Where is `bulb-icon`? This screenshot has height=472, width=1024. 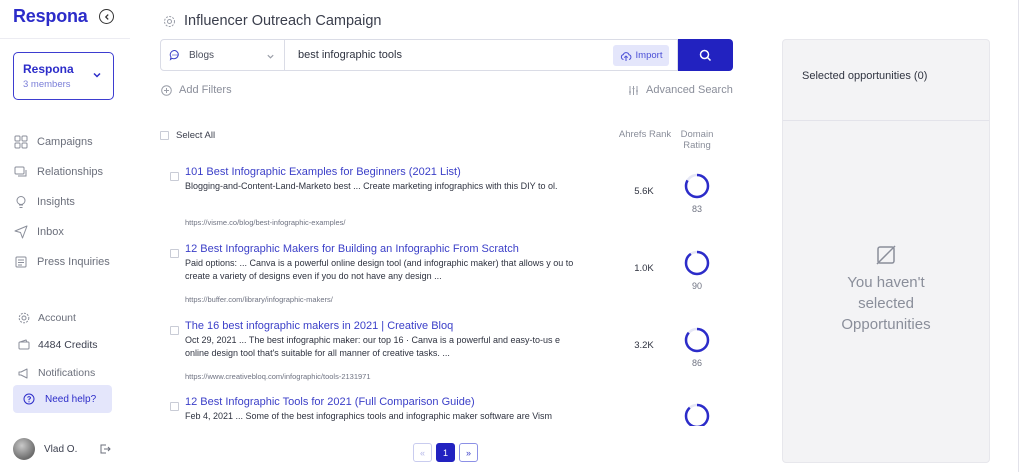
bulb-icon is located at coordinates (21, 202).